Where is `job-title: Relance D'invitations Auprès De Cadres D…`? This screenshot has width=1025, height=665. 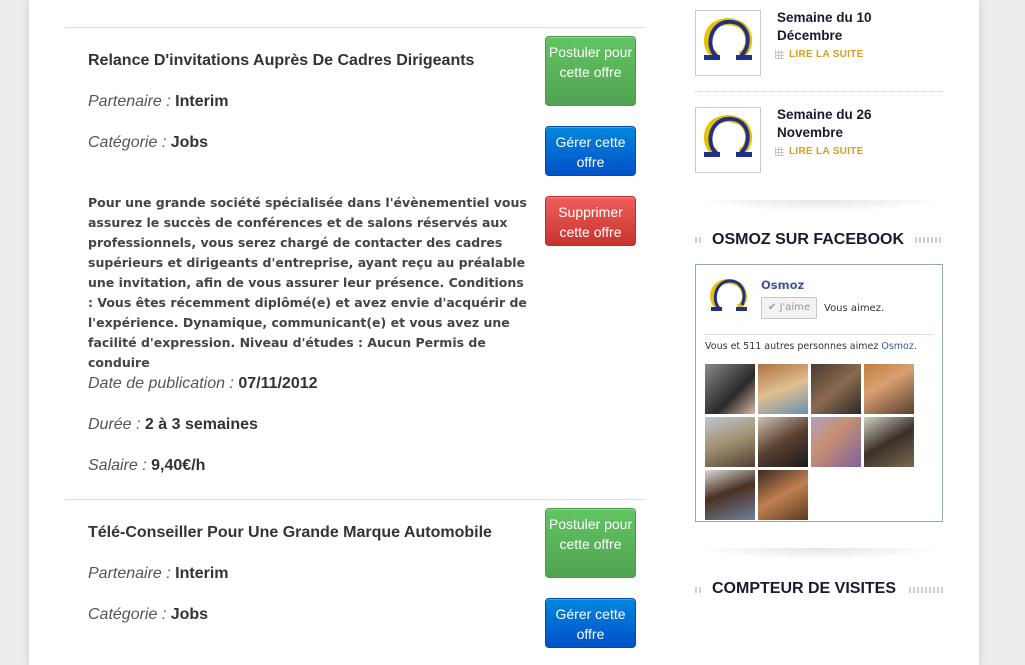 job-title: Relance D'invitations Auprès De Cadres D… is located at coordinates (281, 60).